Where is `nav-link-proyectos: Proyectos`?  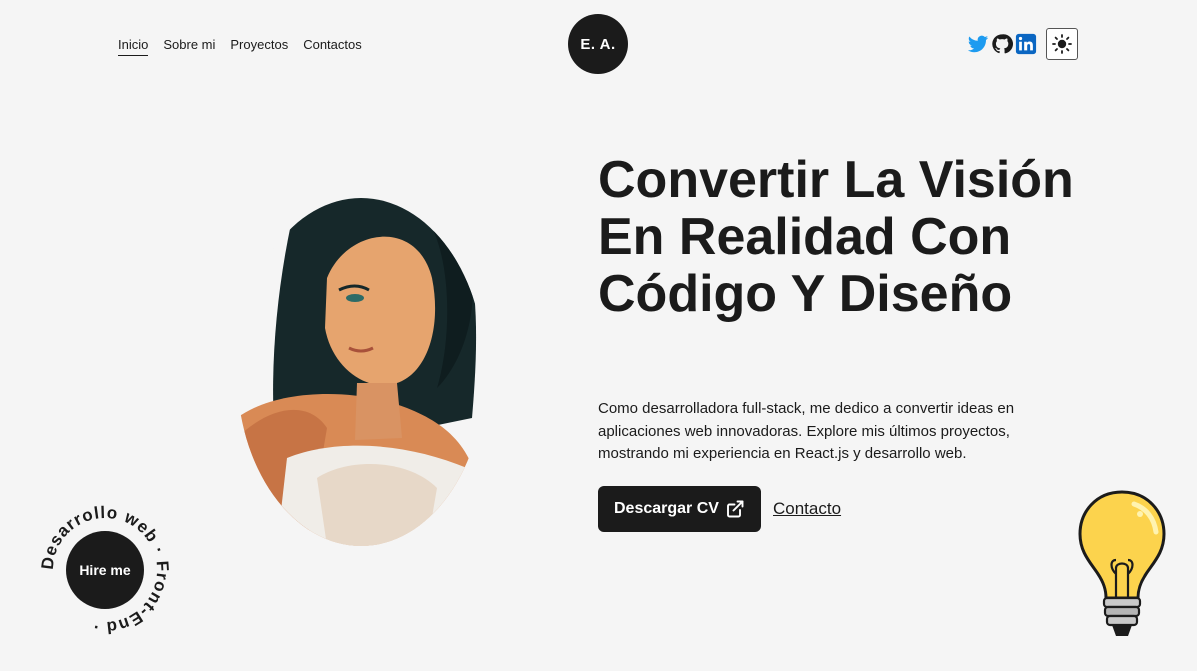
nav-link-proyectos: Proyectos is located at coordinates (259, 46).